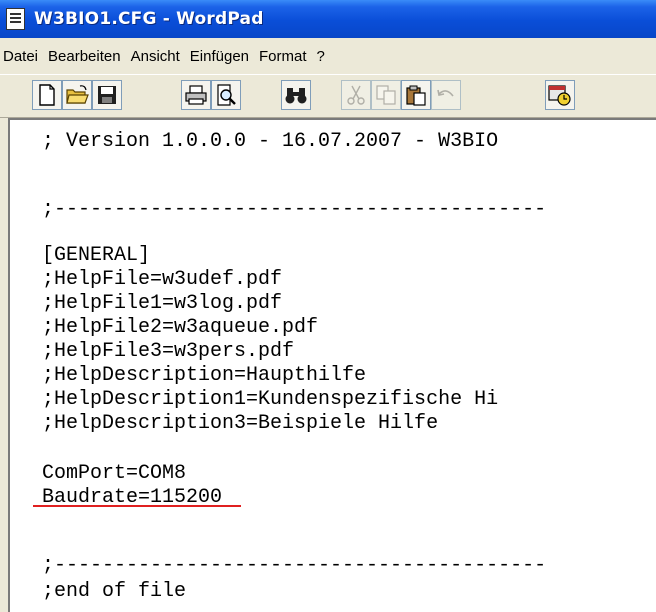  I want to click on cut-button, so click(356, 95).